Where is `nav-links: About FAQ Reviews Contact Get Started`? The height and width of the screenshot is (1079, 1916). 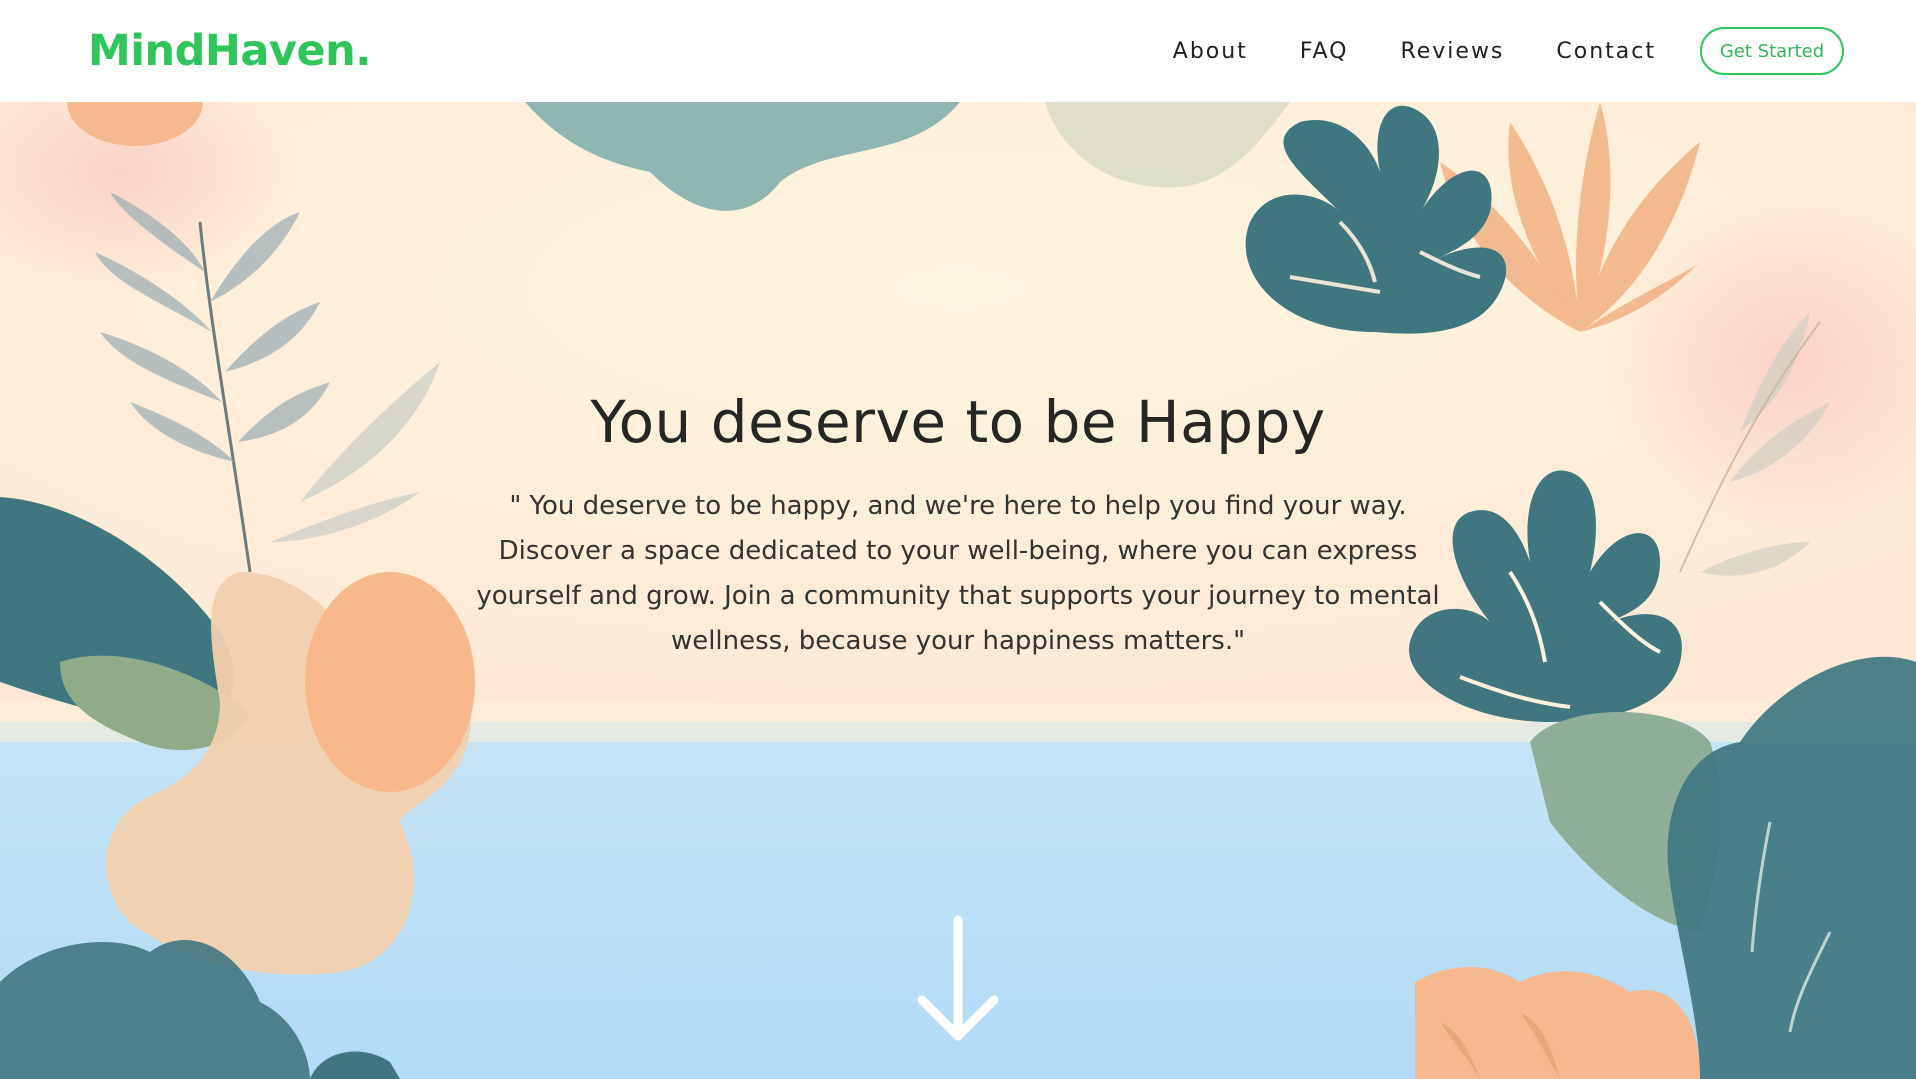 nav-links: About FAQ Reviews Contact Get Started is located at coordinates (1508, 51).